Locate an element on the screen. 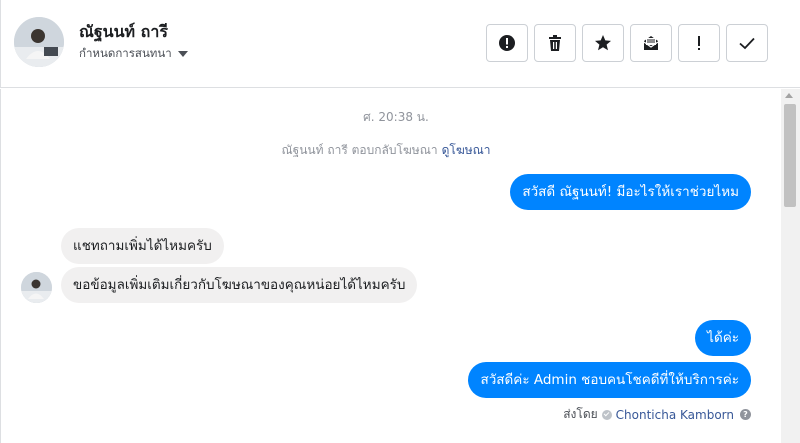 This screenshot has width=800, height=443. ad-reply-notice: ณัฐนนท์ ถารี ตอบกลับโฆษณา ดูโฆษณา is located at coordinates (386, 150).